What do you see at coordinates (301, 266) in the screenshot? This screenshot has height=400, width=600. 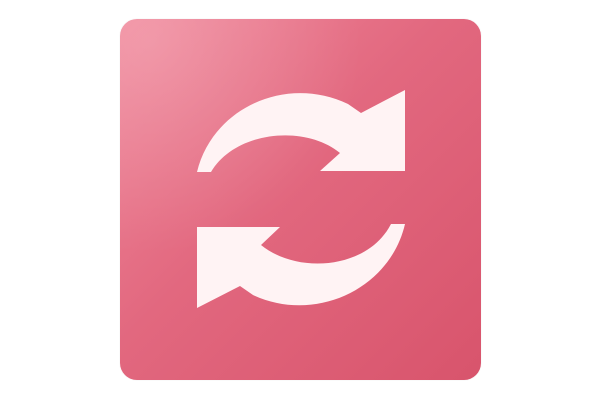 I see `bottom-arrow-shape` at bounding box center [301, 266].